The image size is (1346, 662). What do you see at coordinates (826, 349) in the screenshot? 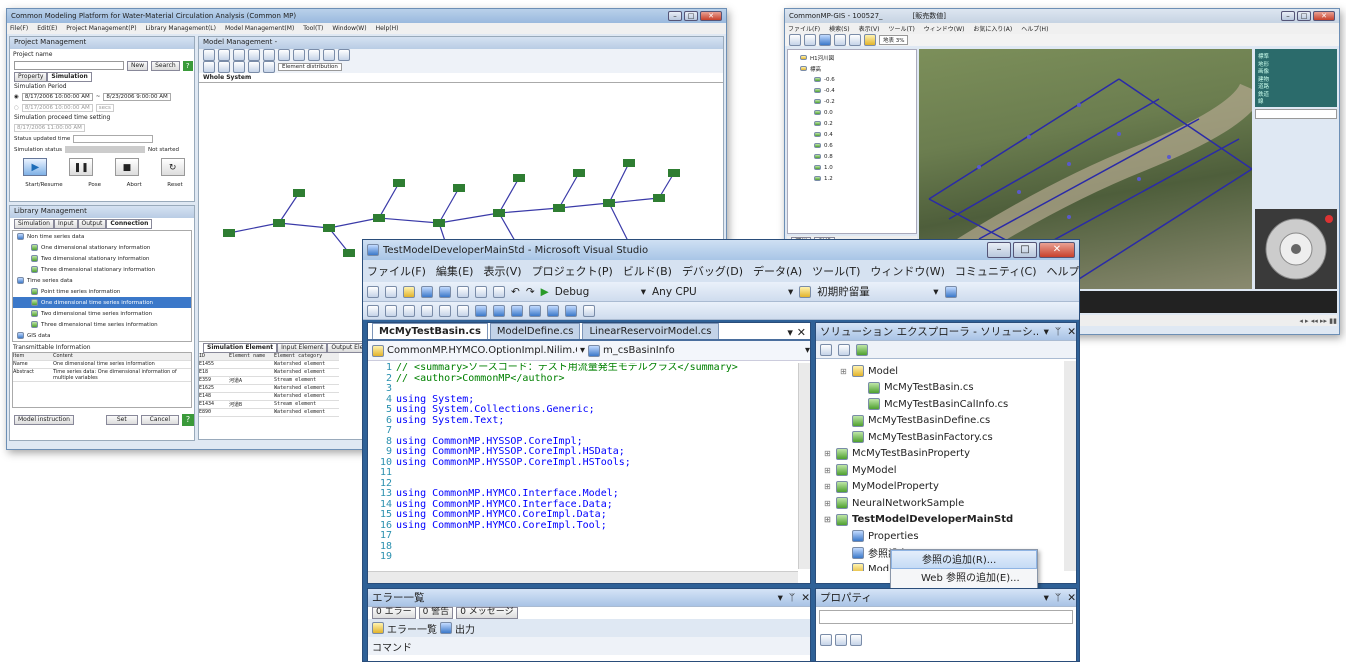
I see `properties-icon` at bounding box center [826, 349].